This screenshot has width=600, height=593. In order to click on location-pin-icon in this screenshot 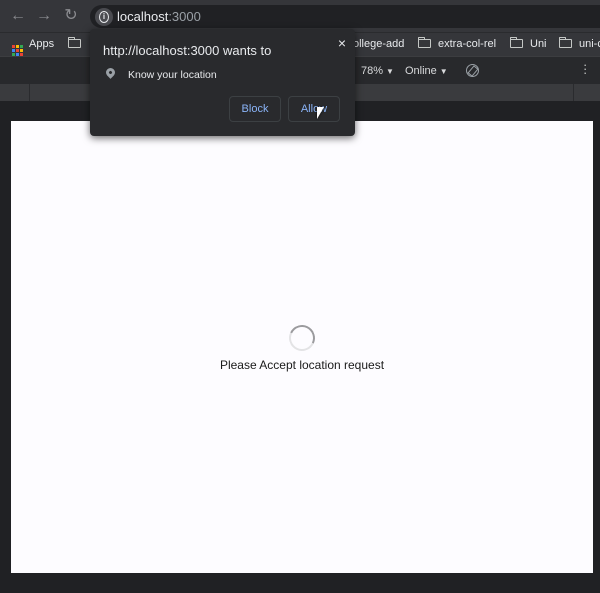, I will do `click(110, 72)`.